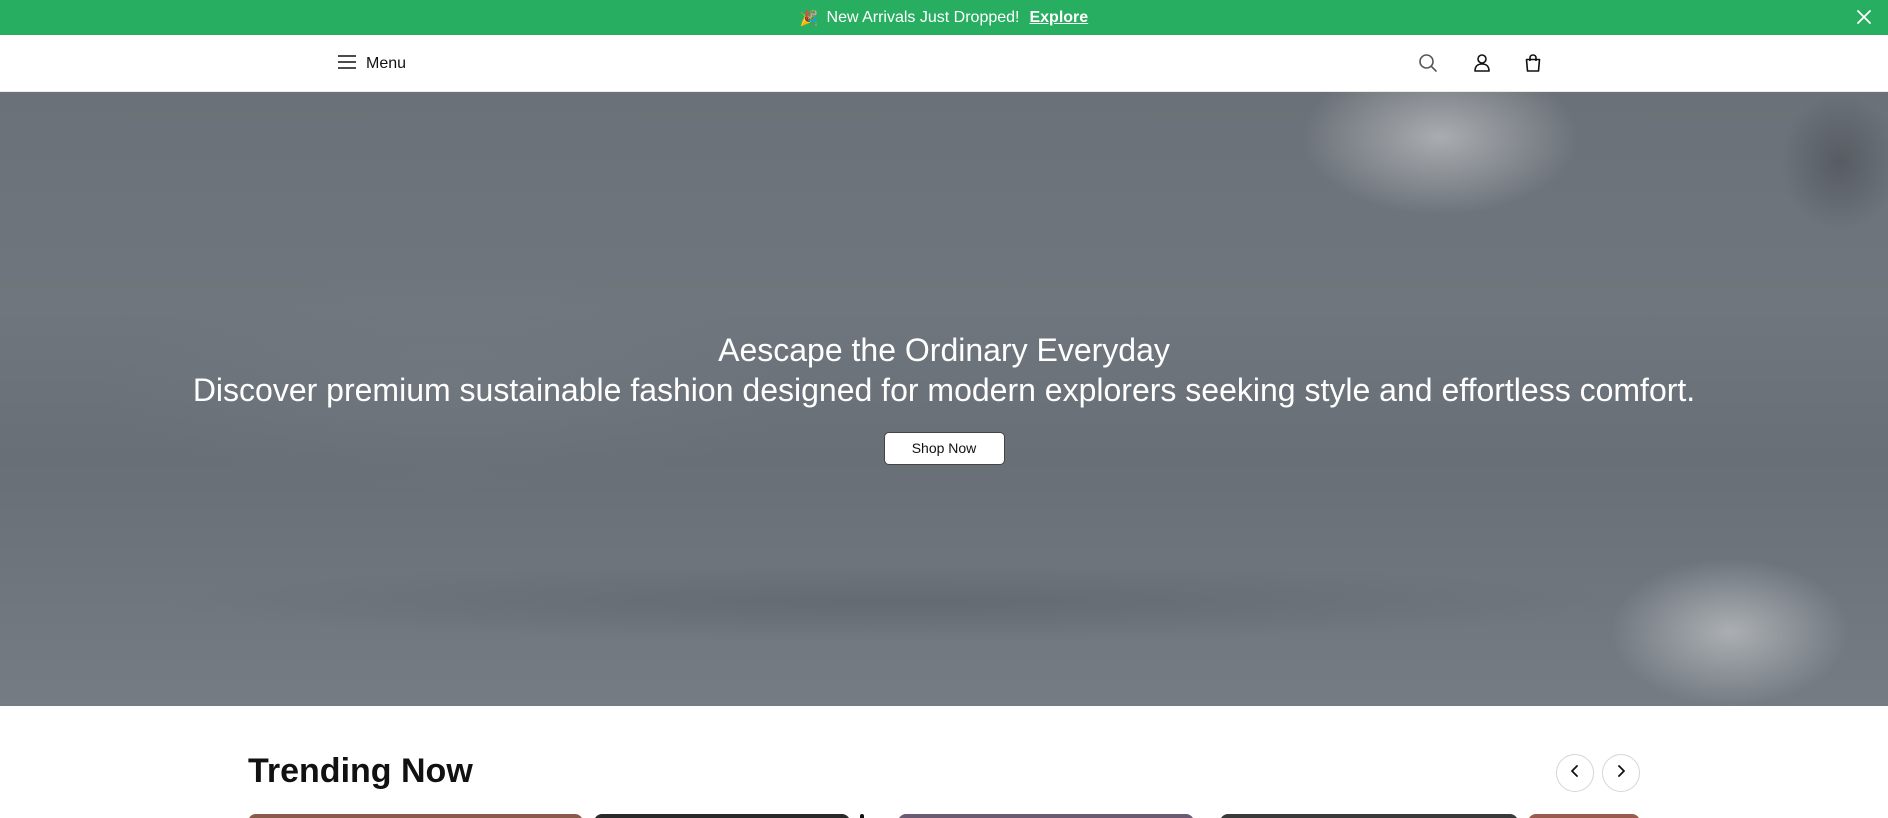  What do you see at coordinates (1482, 63) in the screenshot?
I see `user-icon` at bounding box center [1482, 63].